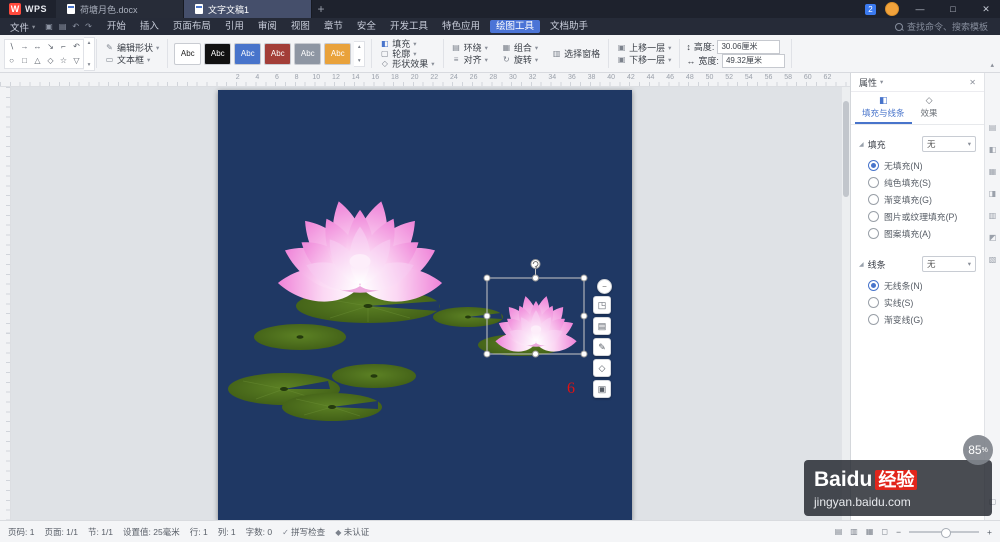 This screenshot has width=1000, height=542. What do you see at coordinates (571, 388) in the screenshot?
I see `step-number-text: 6` at bounding box center [571, 388].